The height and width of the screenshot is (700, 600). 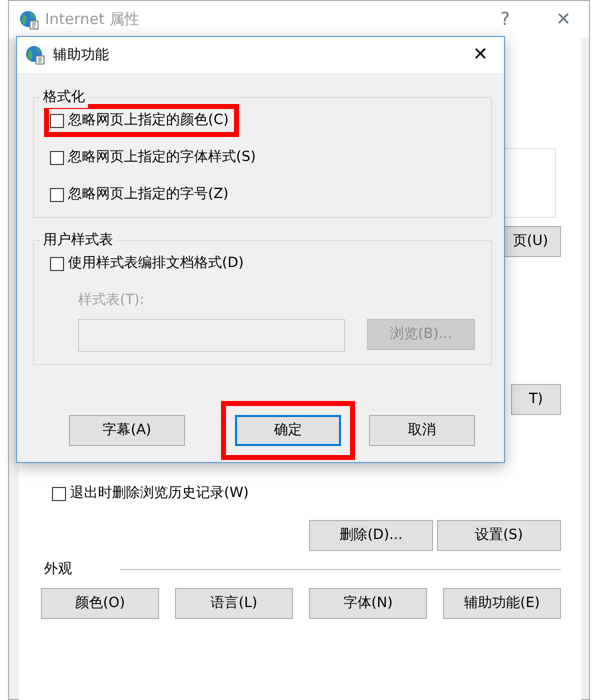 What do you see at coordinates (306, 493) in the screenshot?
I see `checkbox-row: 退出时删除浏览历史记录(W)` at bounding box center [306, 493].